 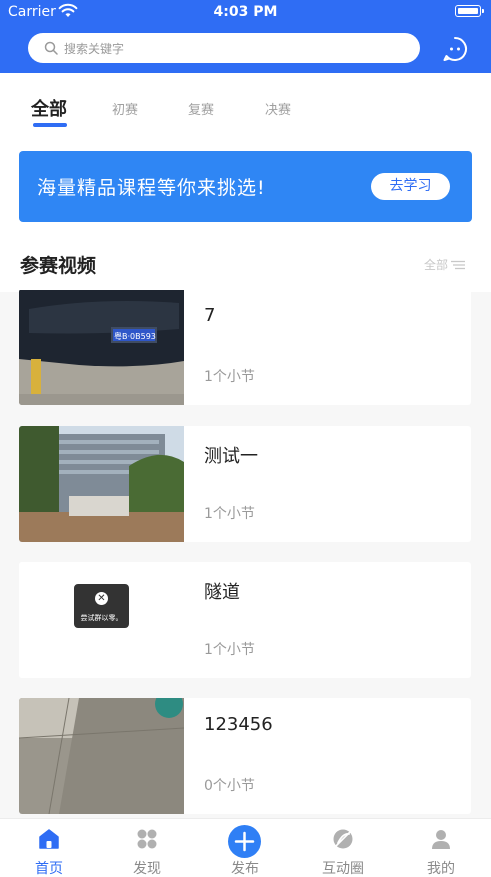 I want to click on banner-text: 海量精品课程等你来挑选!, so click(x=151, y=188).